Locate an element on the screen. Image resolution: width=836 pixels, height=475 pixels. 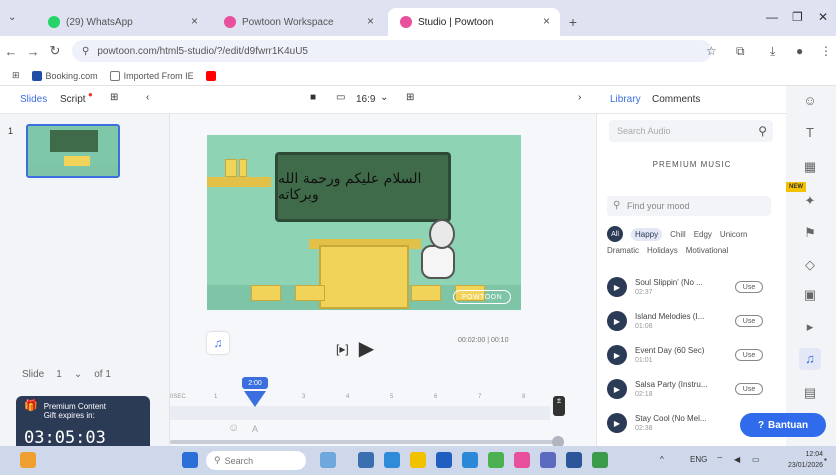
mood-search-input: ⚲ Find your mood is located at coordinates (689, 206).